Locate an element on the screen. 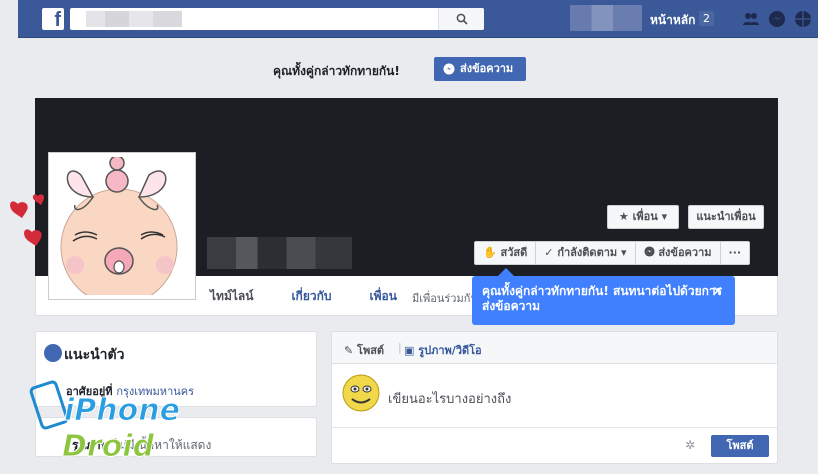  home-count-badge: 2 is located at coordinates (706, 18).